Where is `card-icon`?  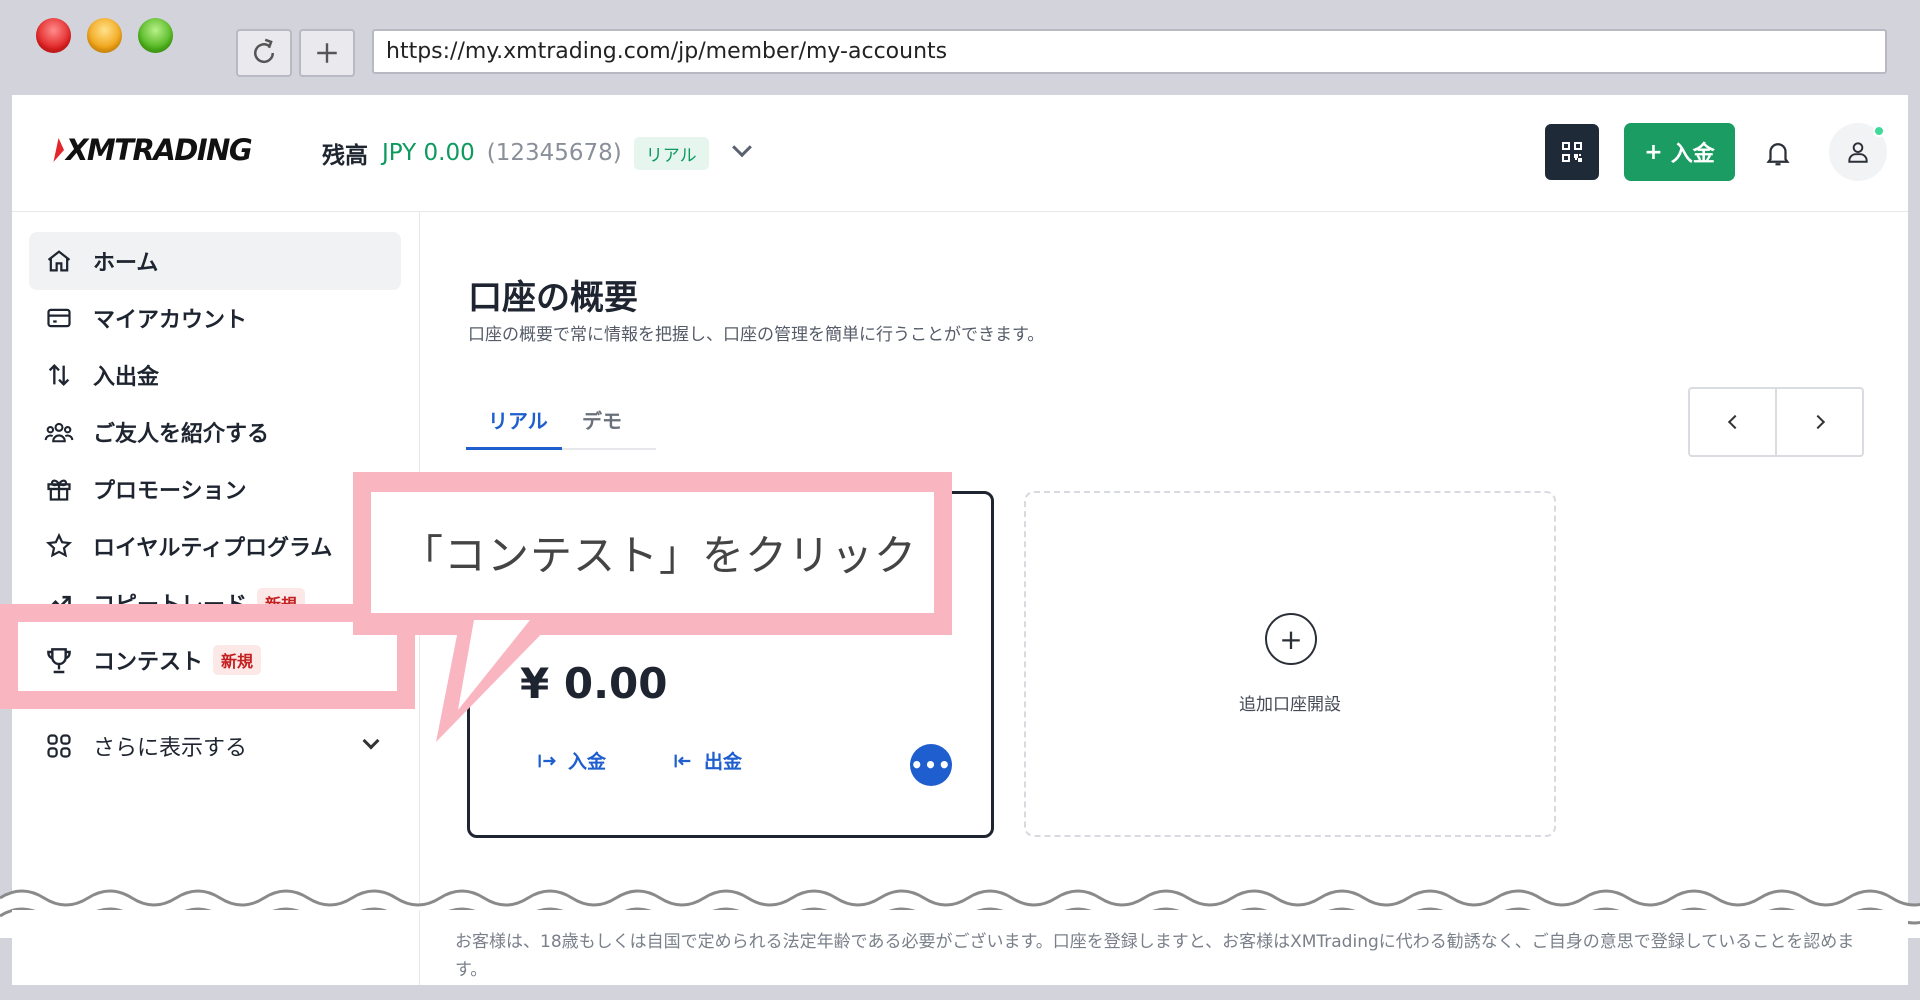 card-icon is located at coordinates (59, 318).